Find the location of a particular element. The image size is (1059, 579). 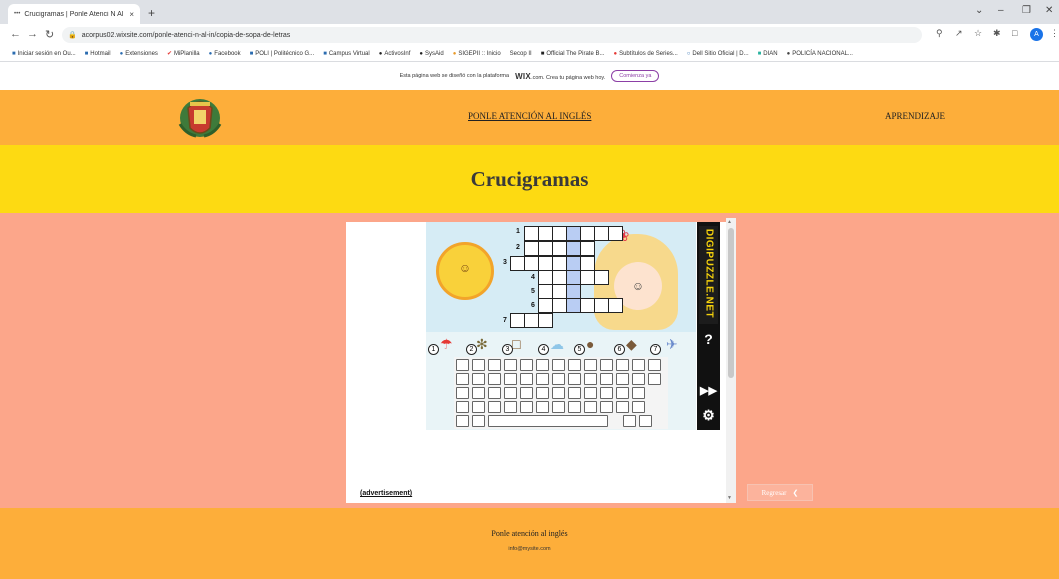

help-button: ? is located at coordinates (708, 339).